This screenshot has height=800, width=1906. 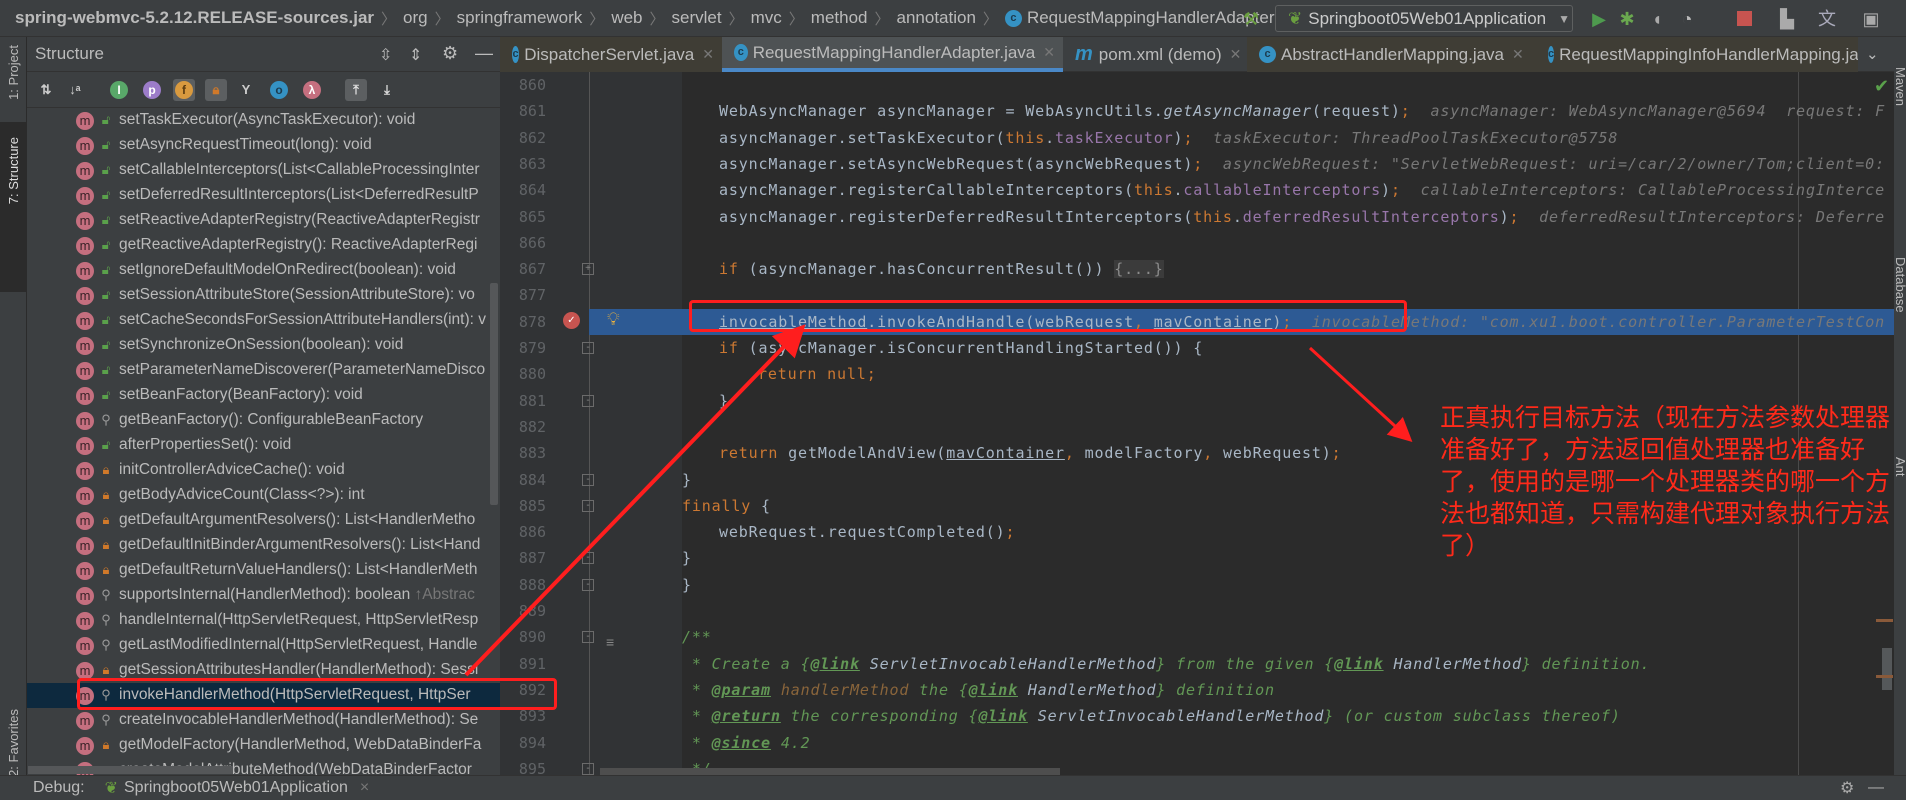 I want to click on arrow-to-note, so click(x=1360, y=394).